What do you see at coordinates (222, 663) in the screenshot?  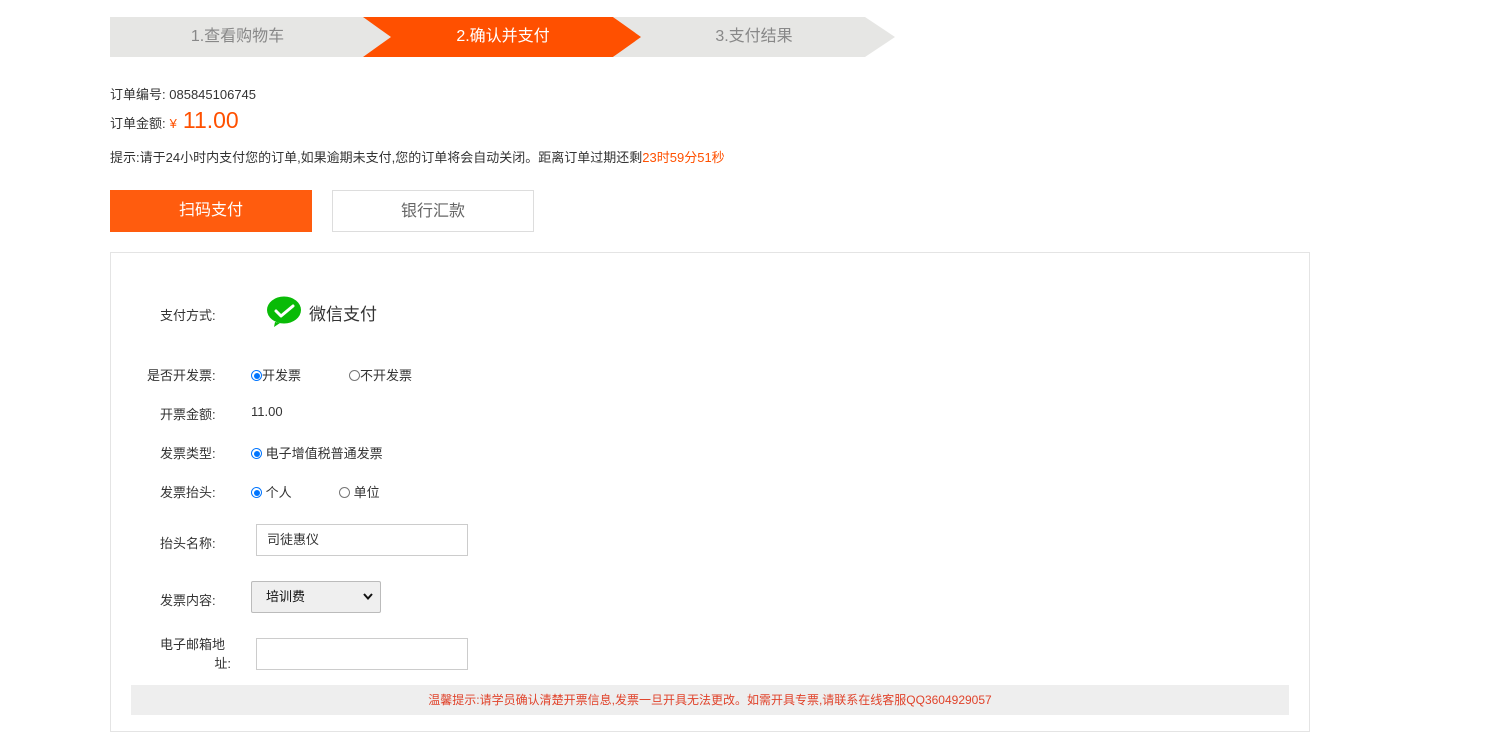 I see `email-label-line2: 址:` at bounding box center [222, 663].